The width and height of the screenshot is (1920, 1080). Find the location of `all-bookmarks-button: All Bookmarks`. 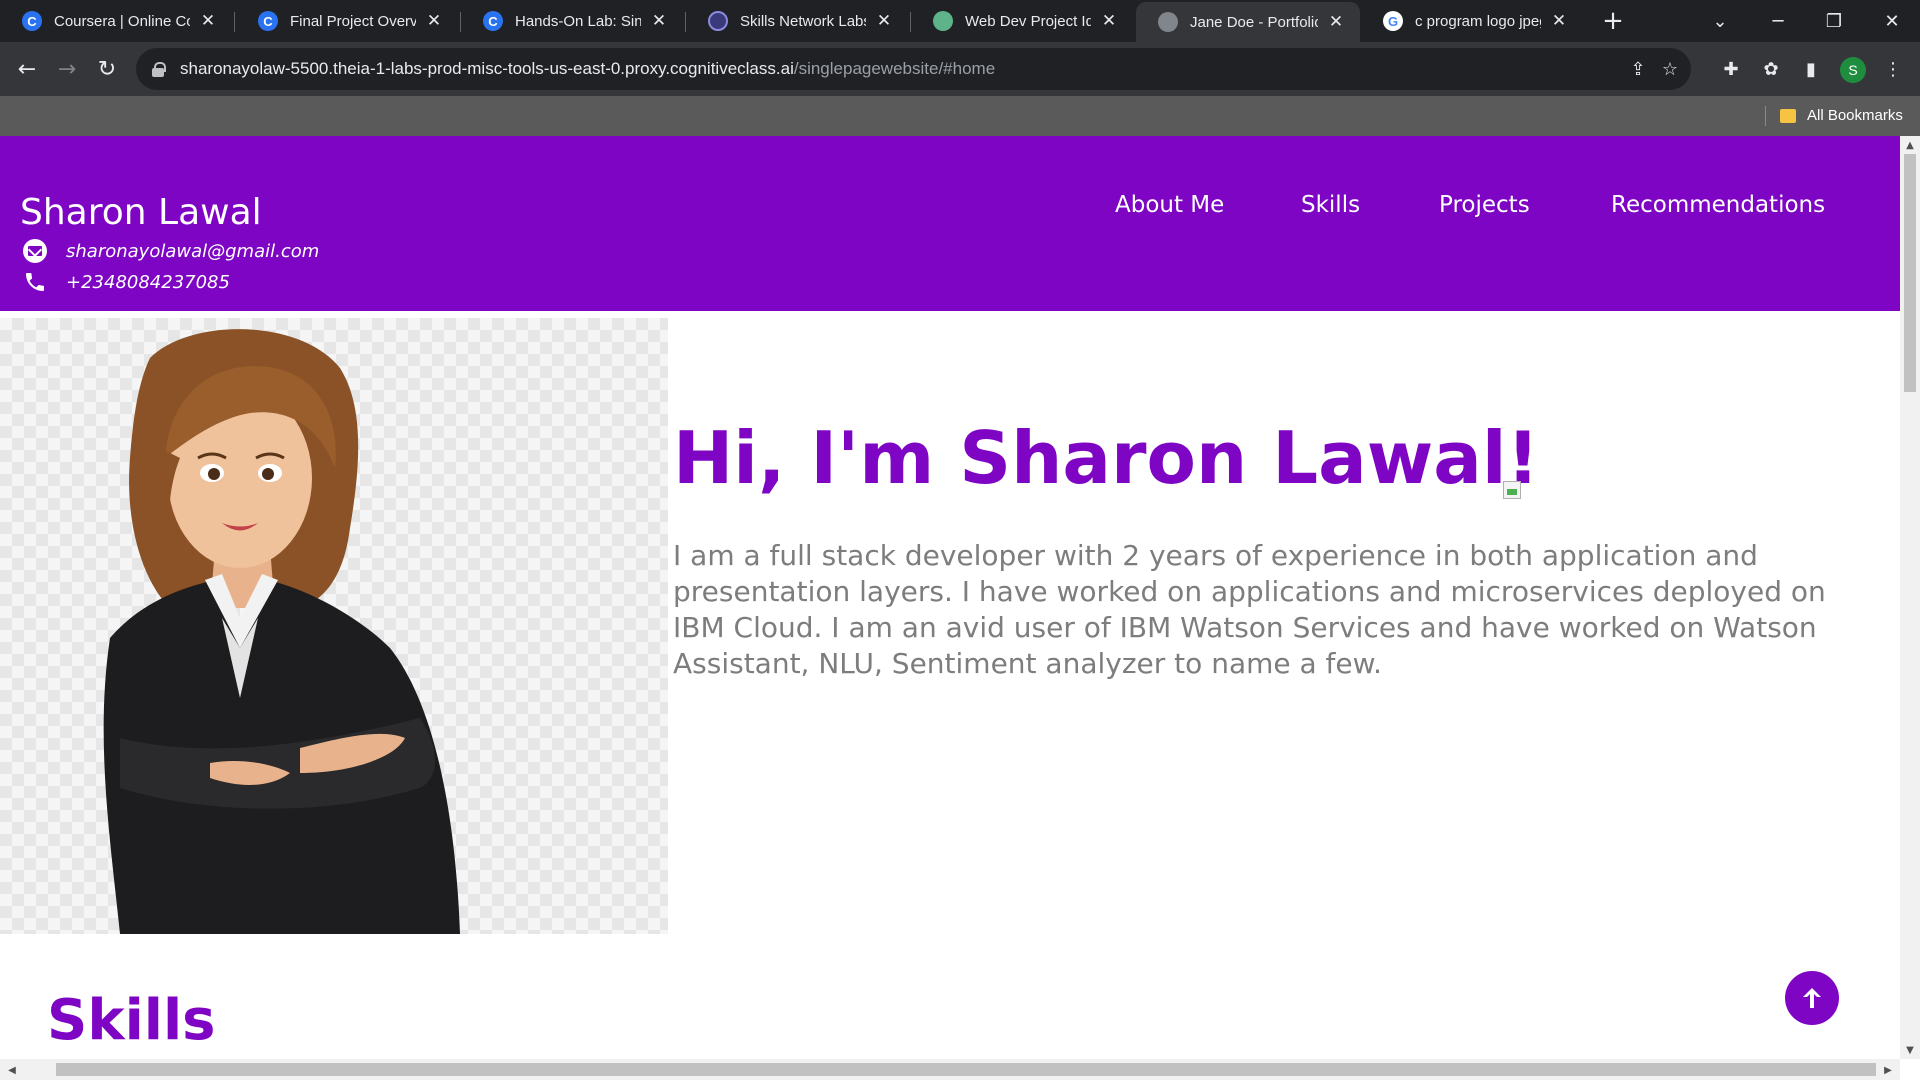

all-bookmarks-button: All Bookmarks is located at coordinates (1855, 115).